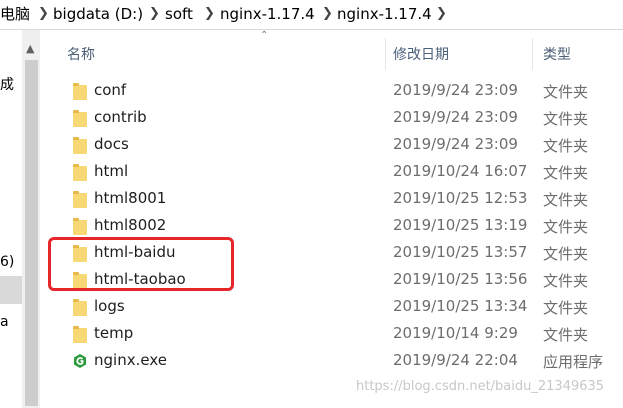 This screenshot has height=408, width=623. Describe the element at coordinates (557, 54) in the screenshot. I see `column-header-type: 类型` at that location.